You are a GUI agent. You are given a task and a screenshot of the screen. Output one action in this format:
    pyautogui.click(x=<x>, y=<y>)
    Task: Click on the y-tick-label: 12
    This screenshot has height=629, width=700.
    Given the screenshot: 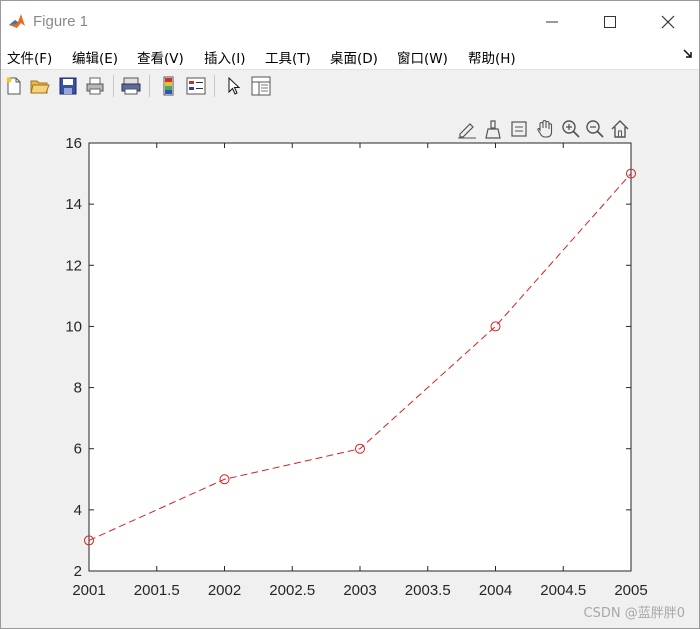 What is the action you would take?
    pyautogui.click(x=73, y=265)
    